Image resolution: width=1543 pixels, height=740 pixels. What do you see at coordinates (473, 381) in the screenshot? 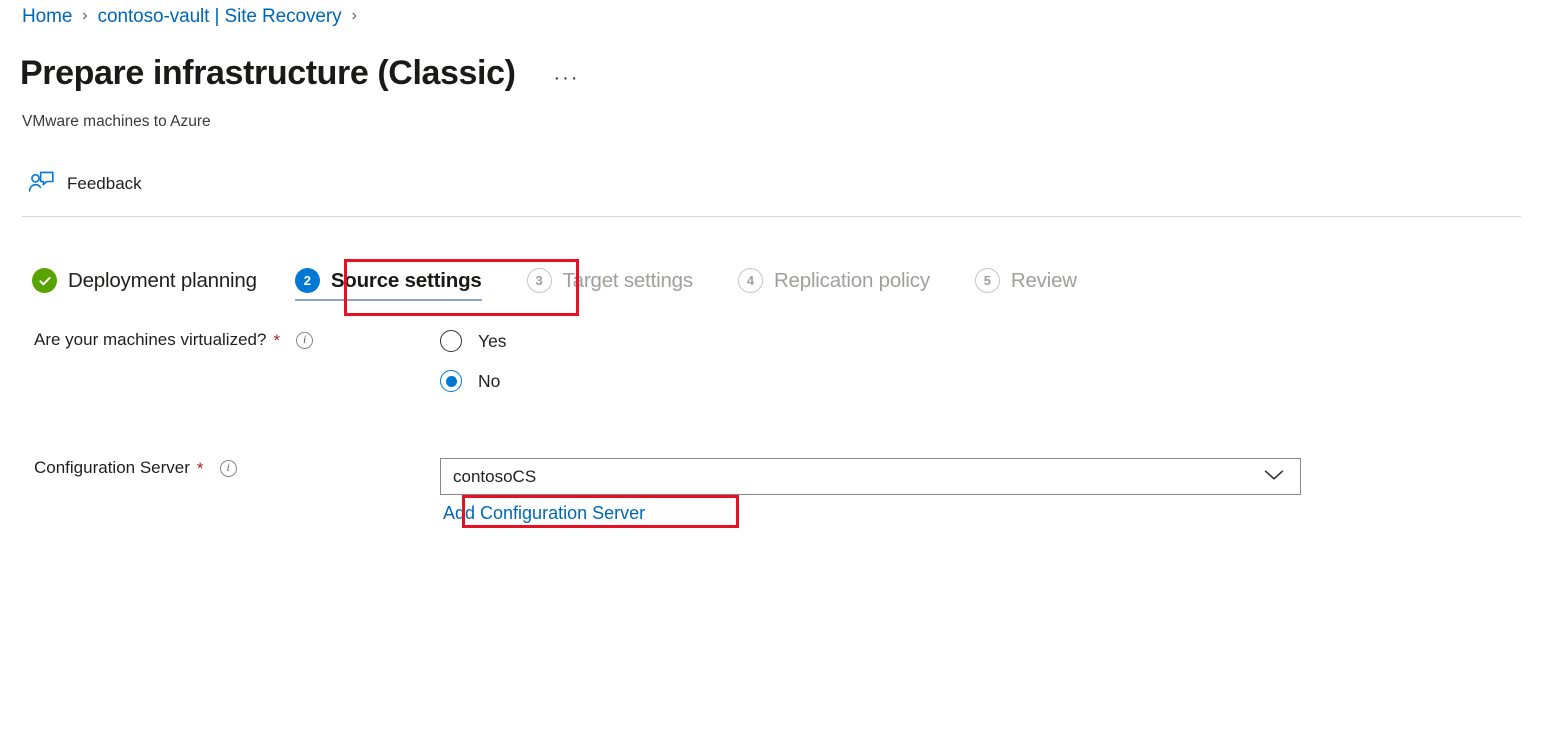
I see `radio-option-no: No` at bounding box center [473, 381].